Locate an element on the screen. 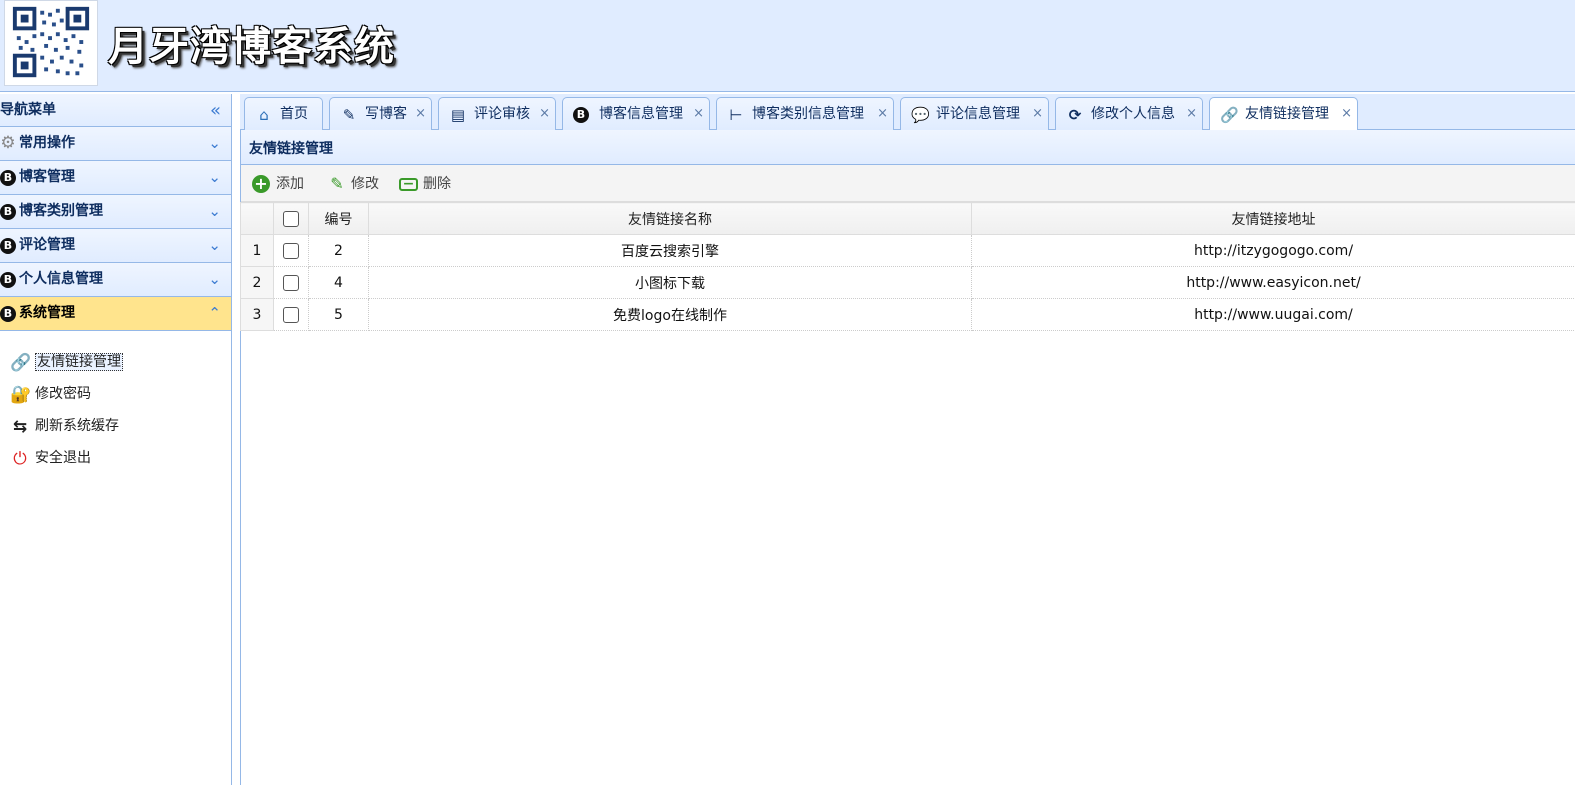 The image size is (1575, 785). delete-button: − 删除 is located at coordinates (425, 184).